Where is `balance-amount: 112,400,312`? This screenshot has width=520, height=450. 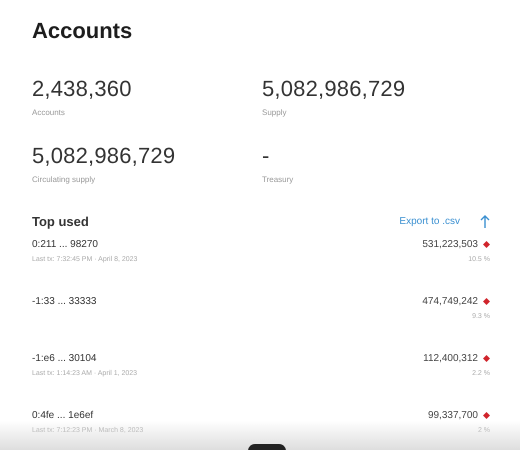 balance-amount: 112,400,312 is located at coordinates (450, 358).